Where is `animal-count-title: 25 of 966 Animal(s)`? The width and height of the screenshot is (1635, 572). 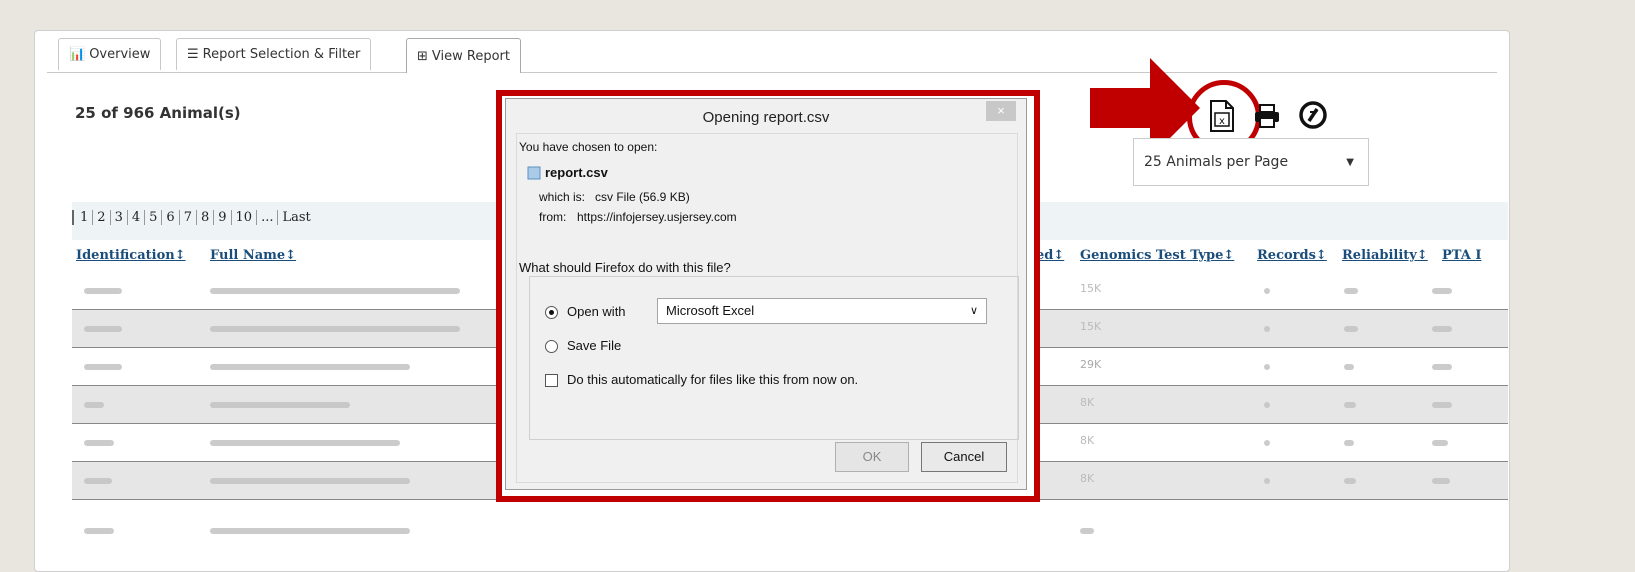
animal-count-title: 25 of 966 Animal(s) is located at coordinates (158, 113).